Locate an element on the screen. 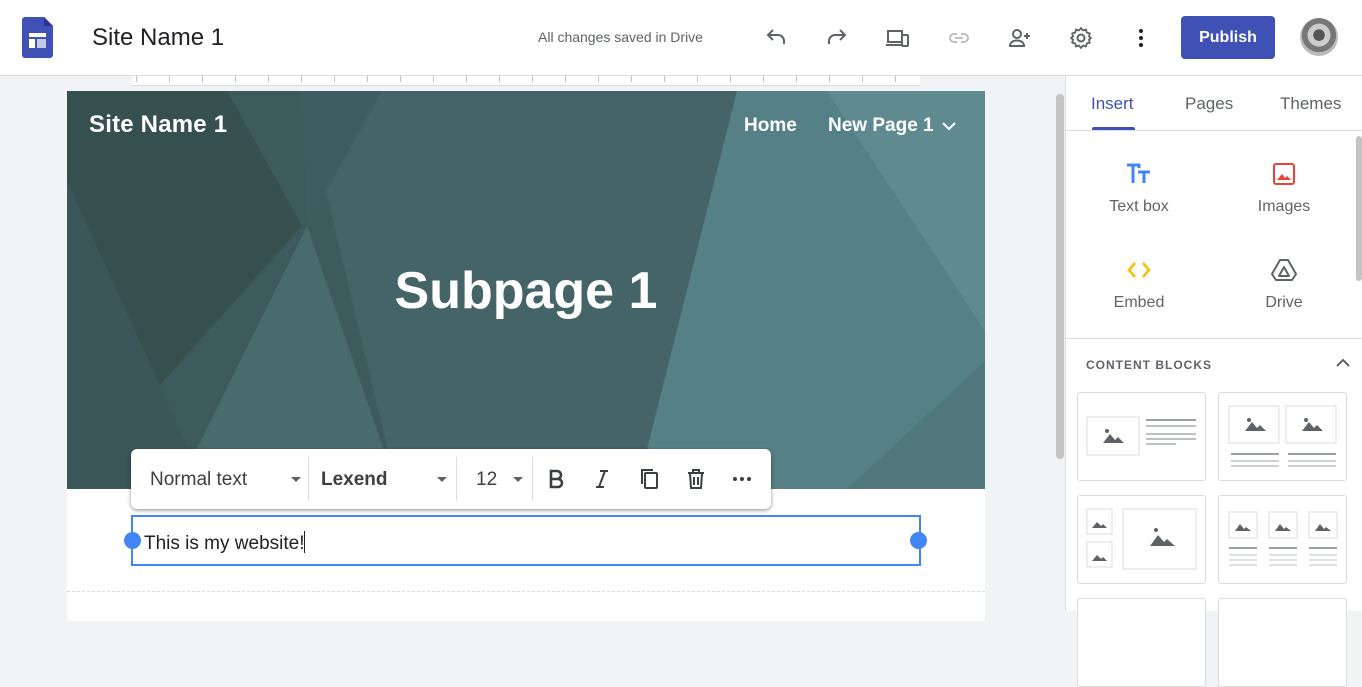 This screenshot has height=687, width=1362. insert-embed-button: Embed is located at coordinates (1139, 284).